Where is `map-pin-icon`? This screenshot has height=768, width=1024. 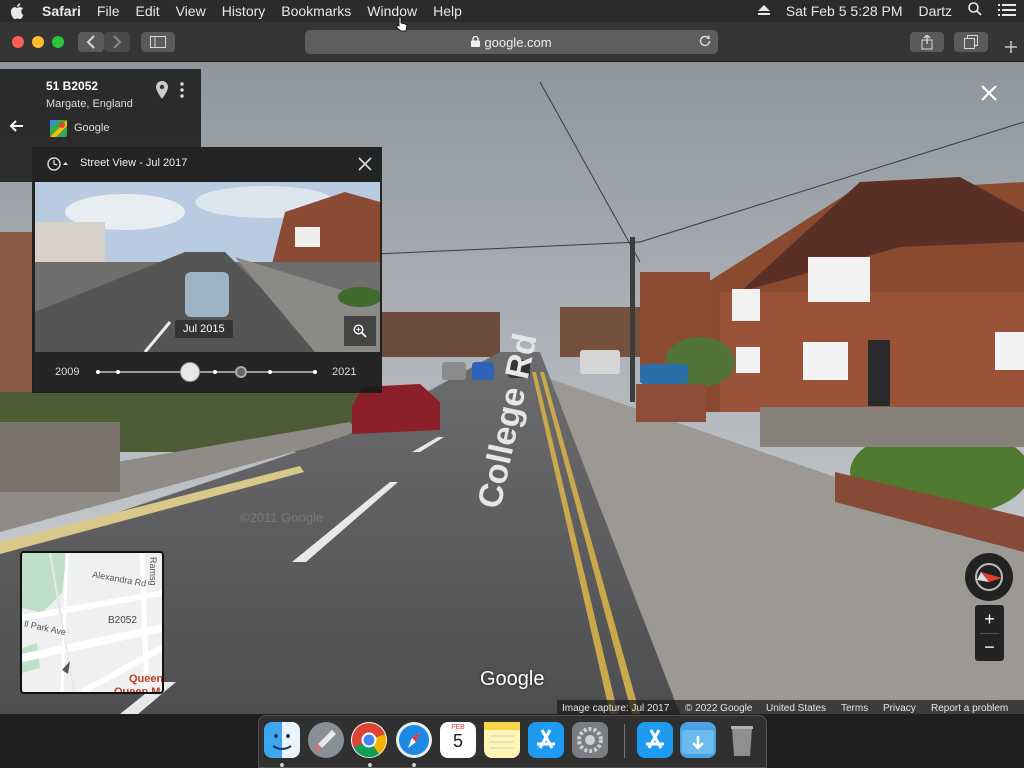
map-pin-icon is located at coordinates (162, 92).